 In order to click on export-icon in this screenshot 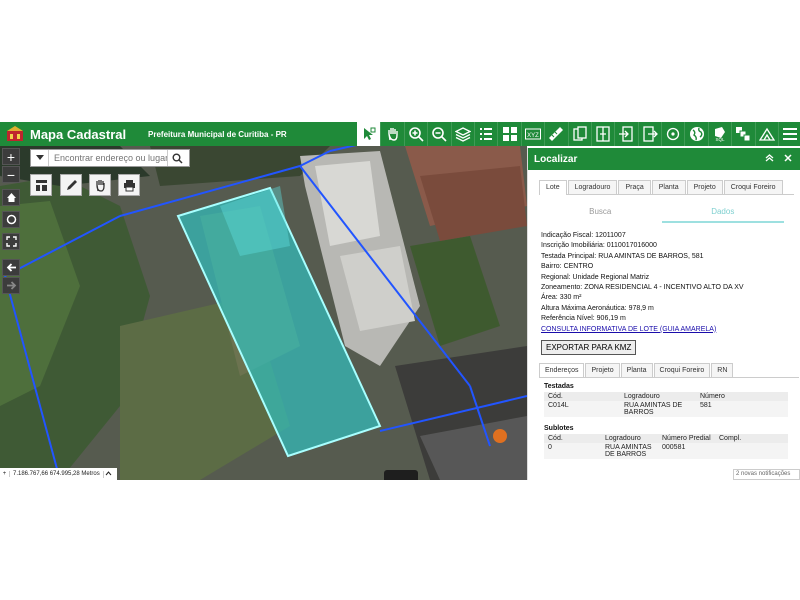, I will do `click(650, 134)`.